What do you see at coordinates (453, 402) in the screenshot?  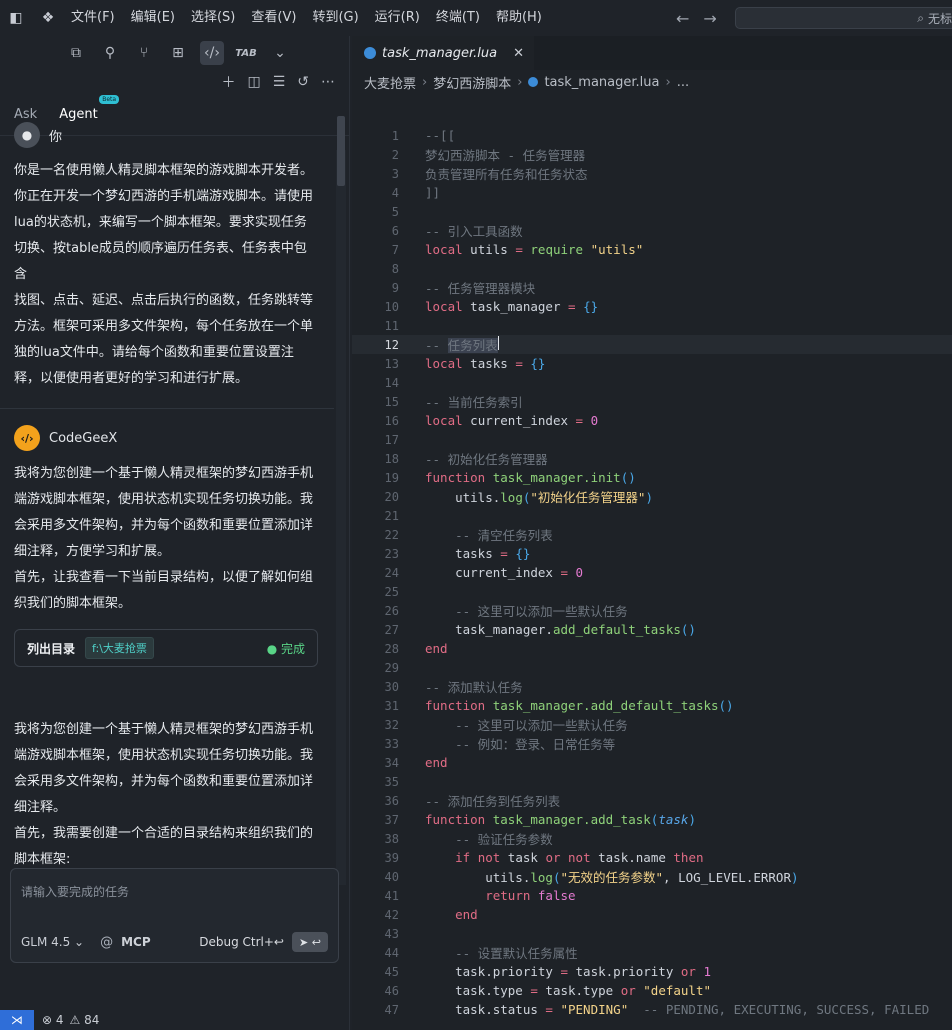 I see `code-line: 15 -- 当前任务索引` at bounding box center [453, 402].